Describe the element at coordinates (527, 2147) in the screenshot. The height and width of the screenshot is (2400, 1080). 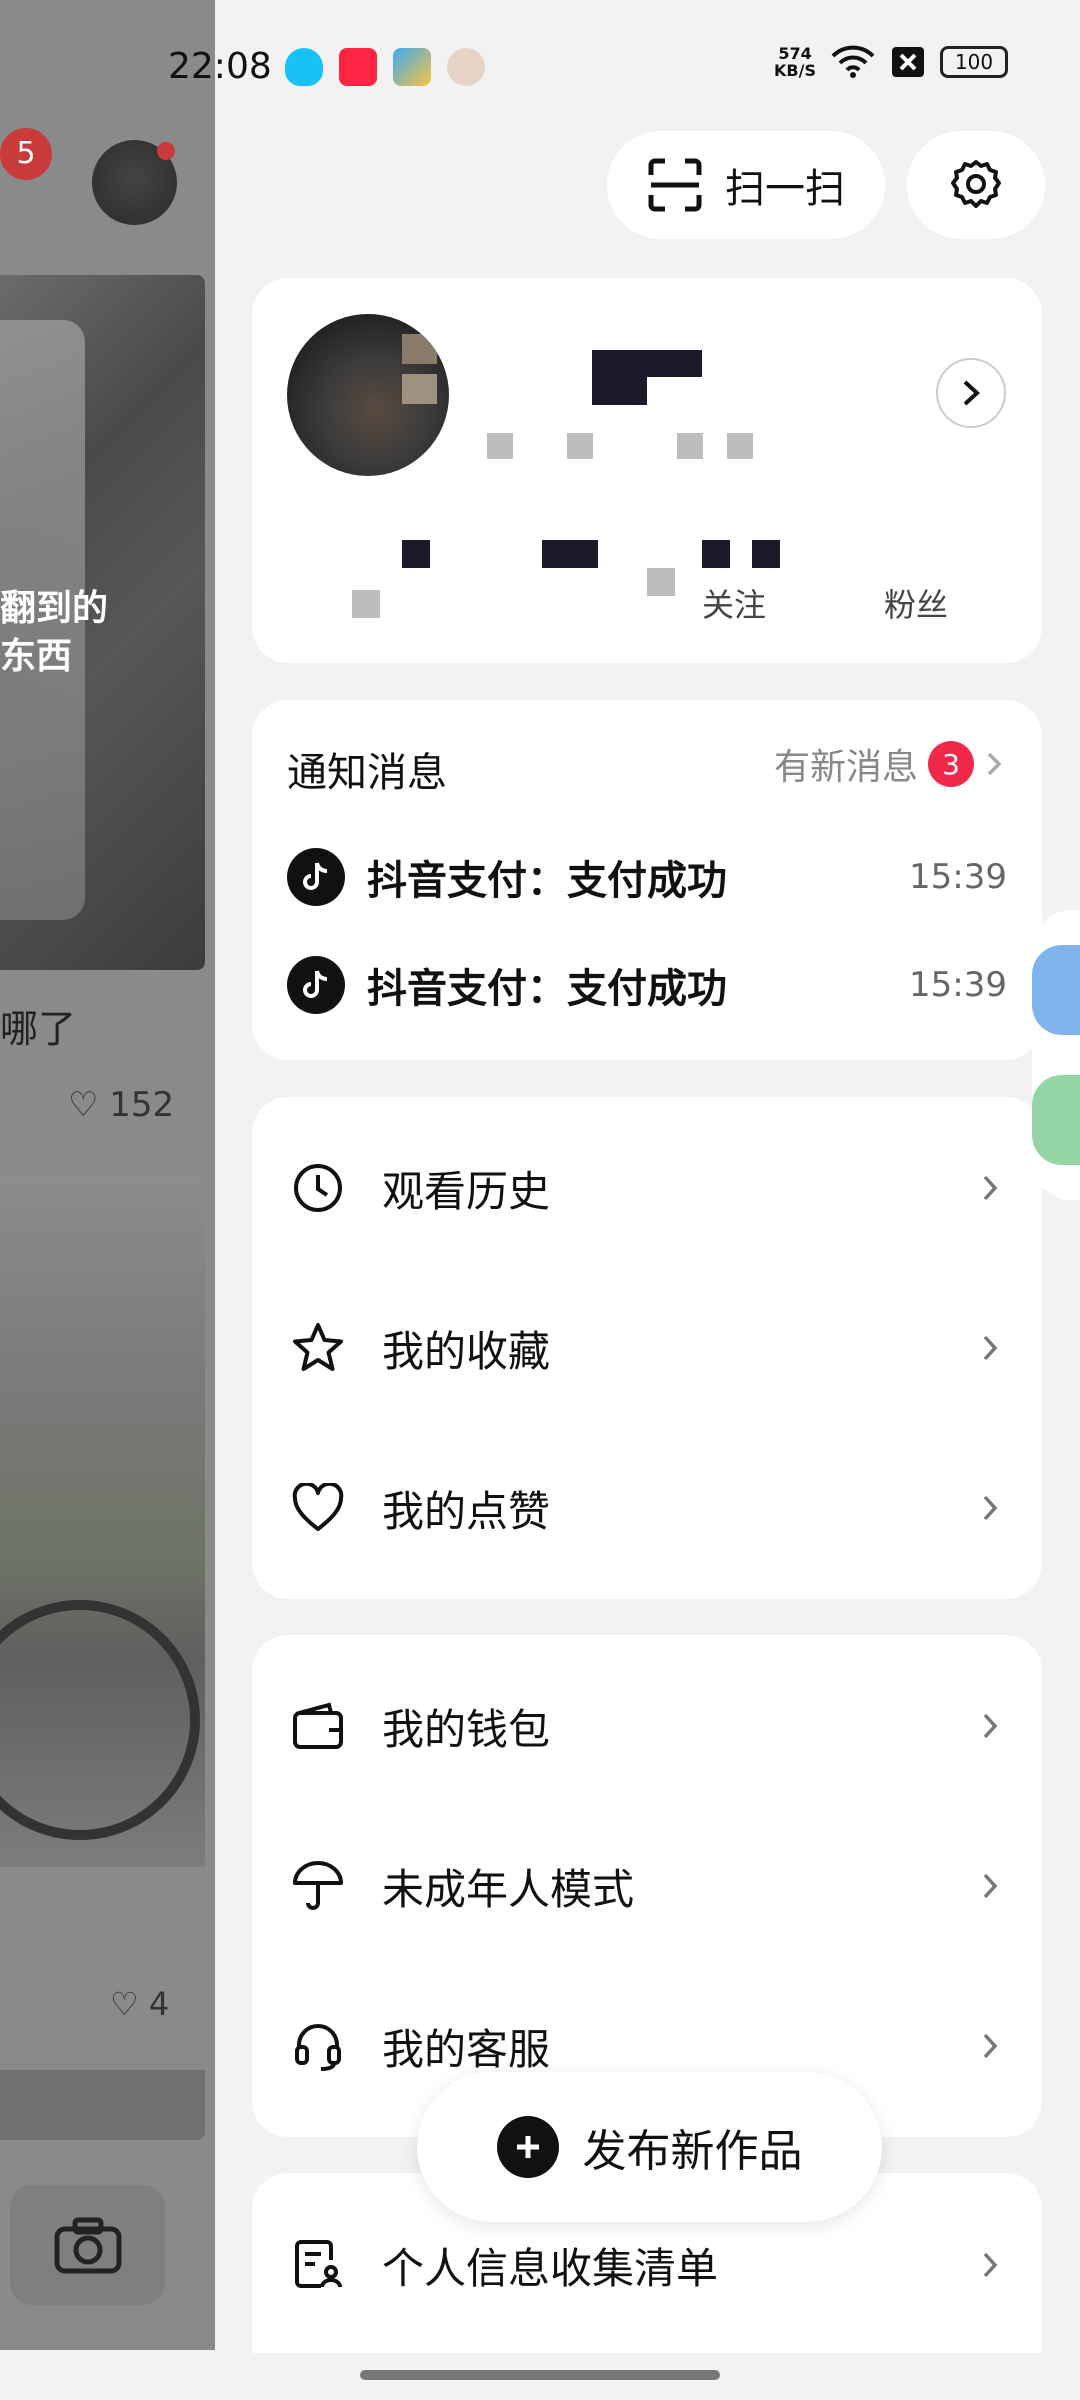
I see `plus-icon` at that location.